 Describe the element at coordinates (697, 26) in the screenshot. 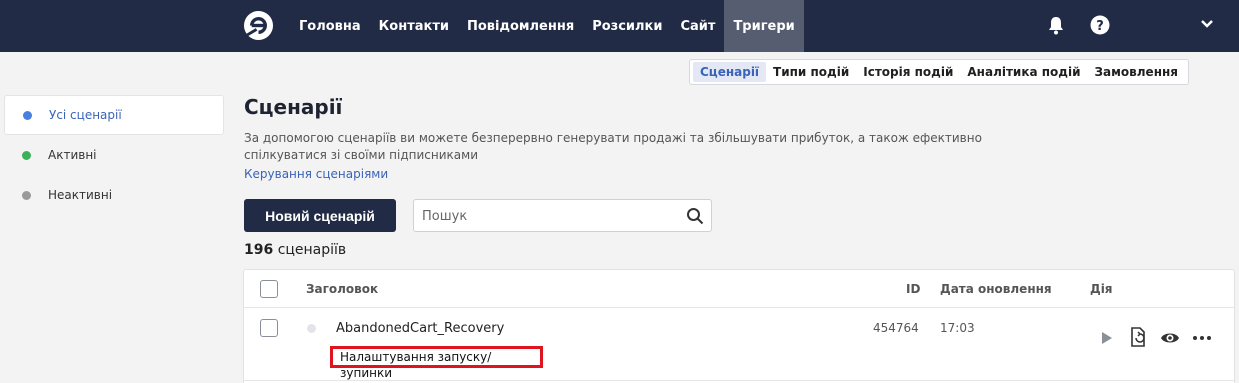

I see `nav-item-site: Сайт` at that location.